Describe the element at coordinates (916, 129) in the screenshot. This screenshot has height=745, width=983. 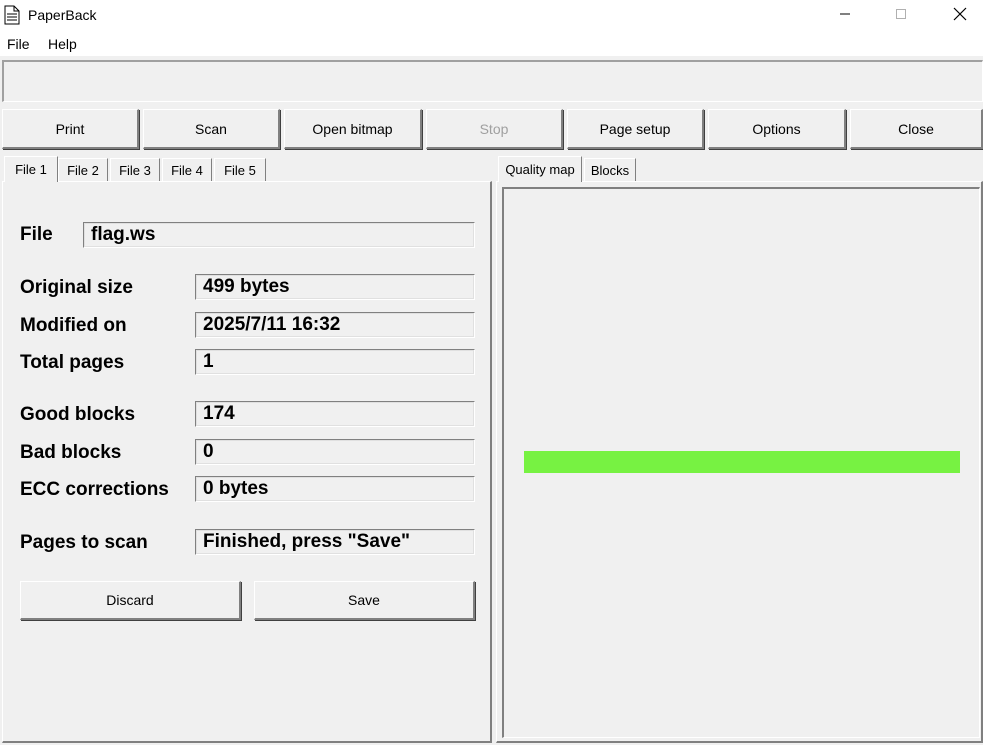
I see `close-button: Close` at that location.